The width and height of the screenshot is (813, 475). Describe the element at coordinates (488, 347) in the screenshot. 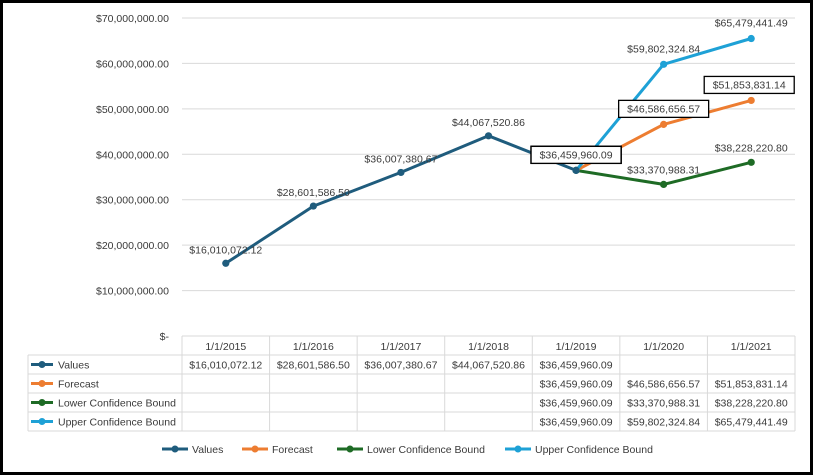

I see `x-category-label: 1/1/2018` at that location.